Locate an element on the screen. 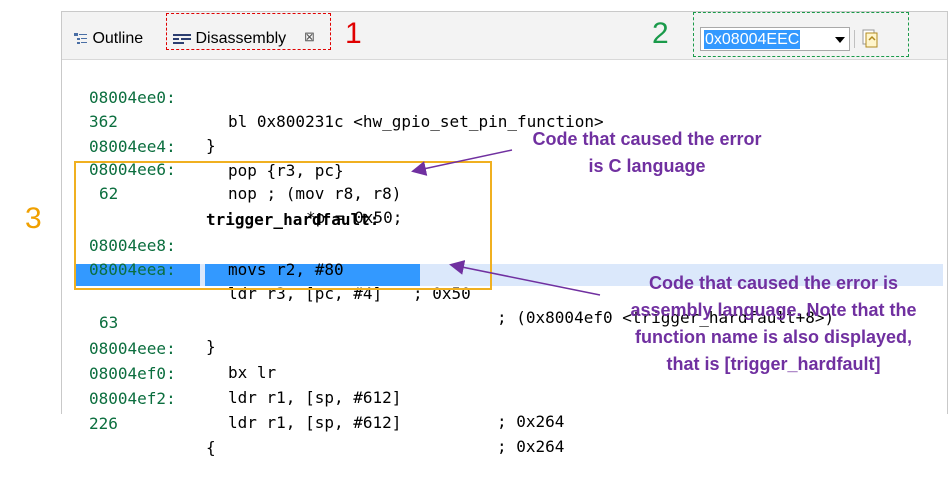 Image resolution: width=951 pixels, height=484 pixels. tab-outline-label: Outline is located at coordinates (118, 38).